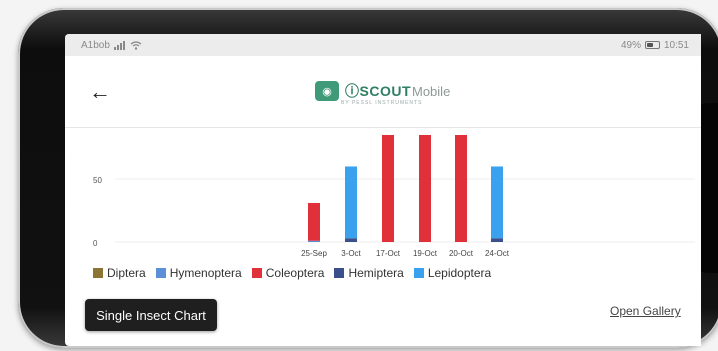 The height and width of the screenshot is (351, 718). What do you see at coordinates (383, 45) in the screenshot?
I see `status-bar: A1bob 49% 10:51` at bounding box center [383, 45].